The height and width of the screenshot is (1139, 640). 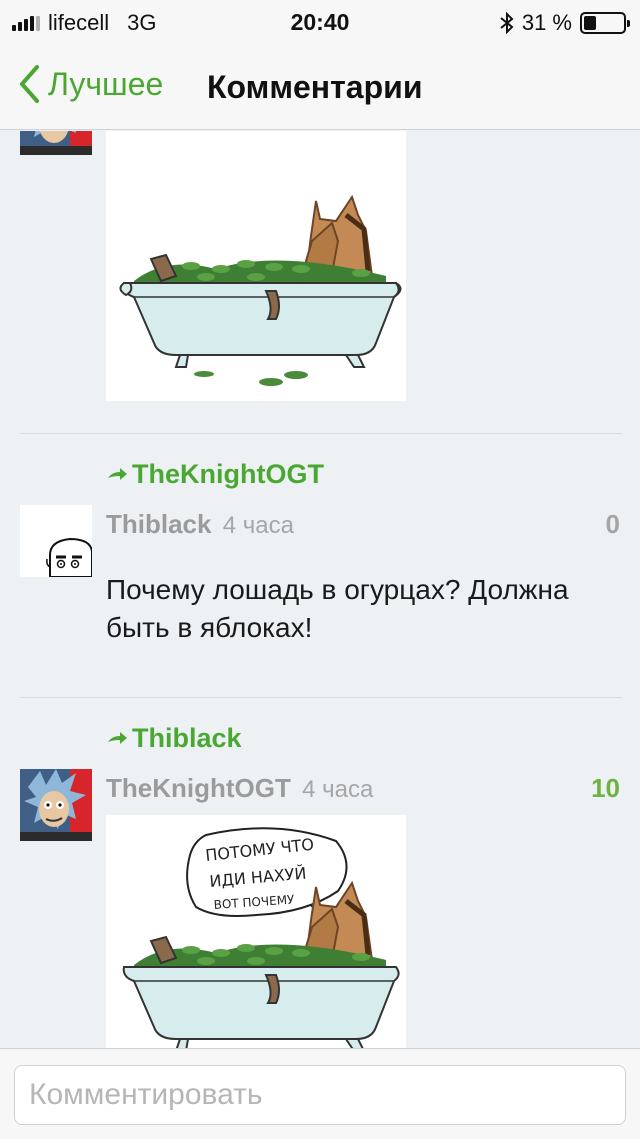 I want to click on bluetooth-icon, so click(x=507, y=23).